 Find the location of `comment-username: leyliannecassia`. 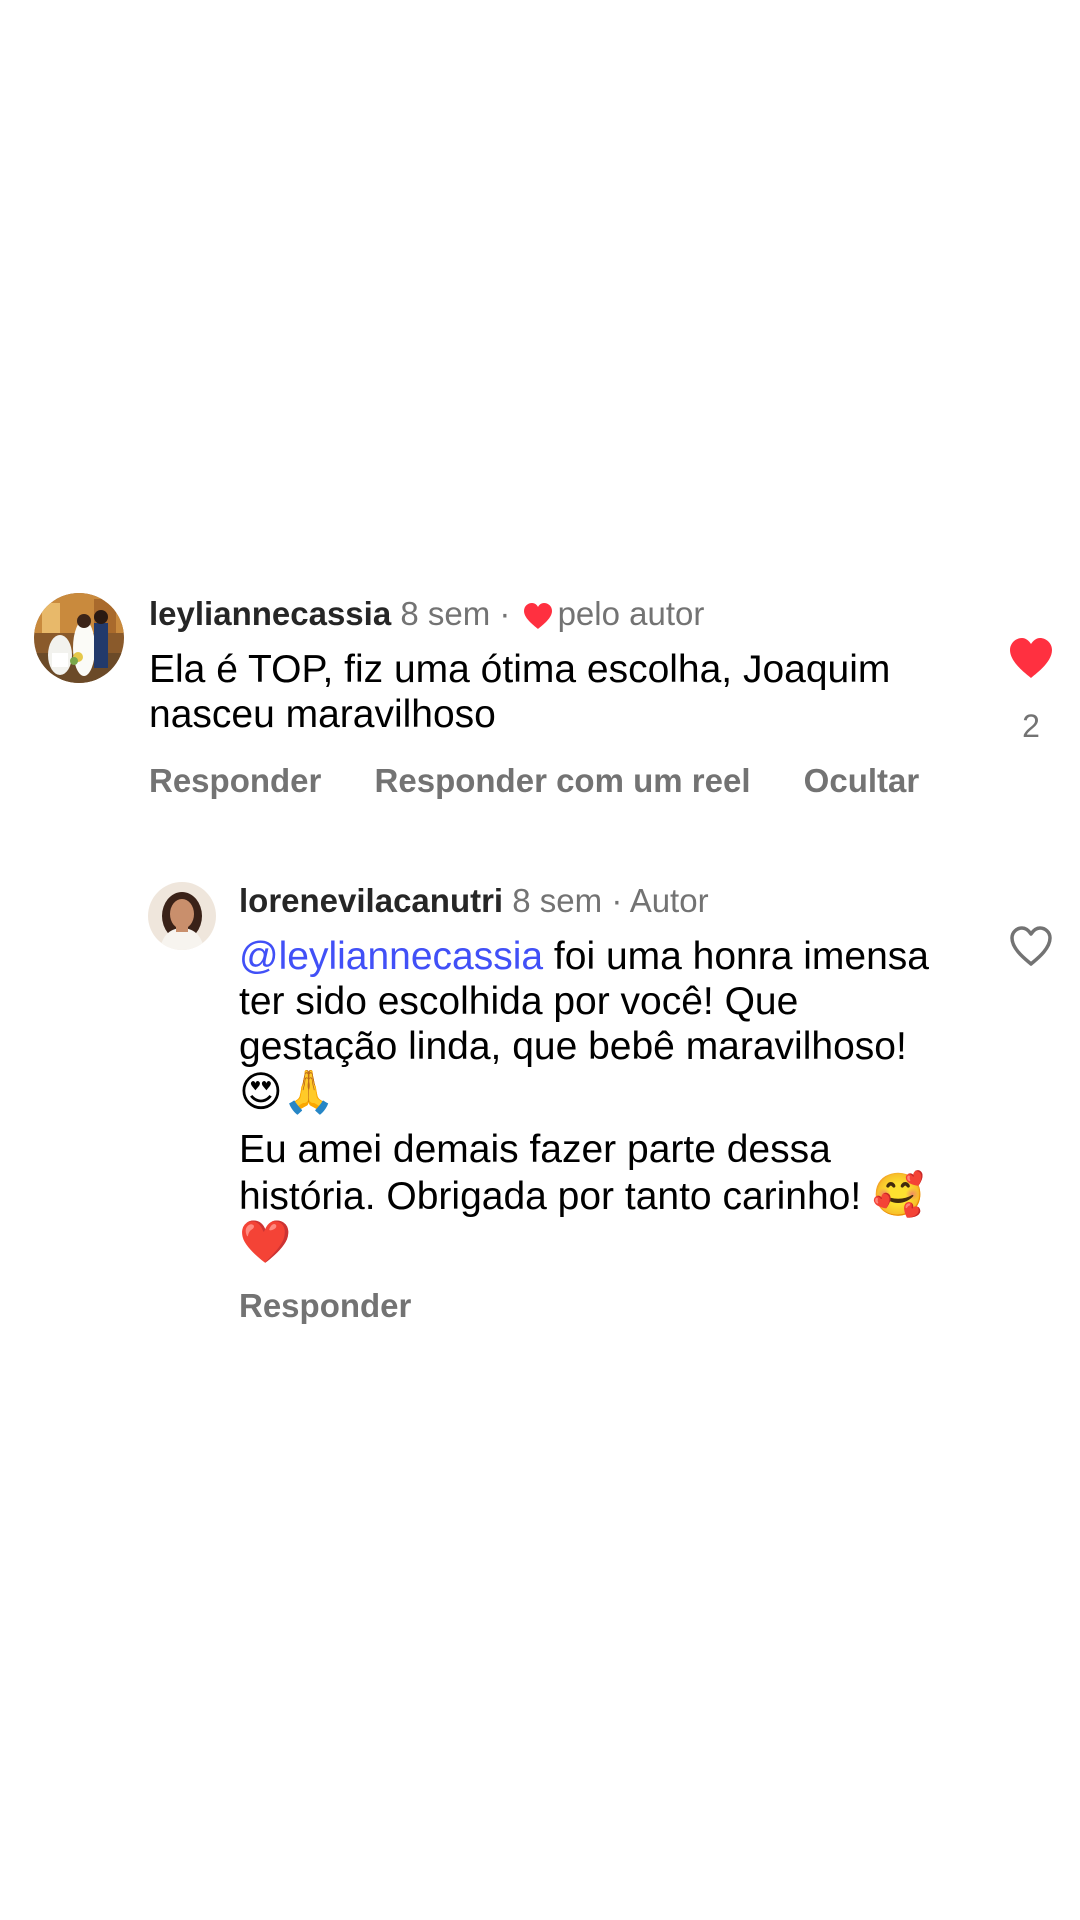

comment-username: leyliannecassia is located at coordinates (270, 613).